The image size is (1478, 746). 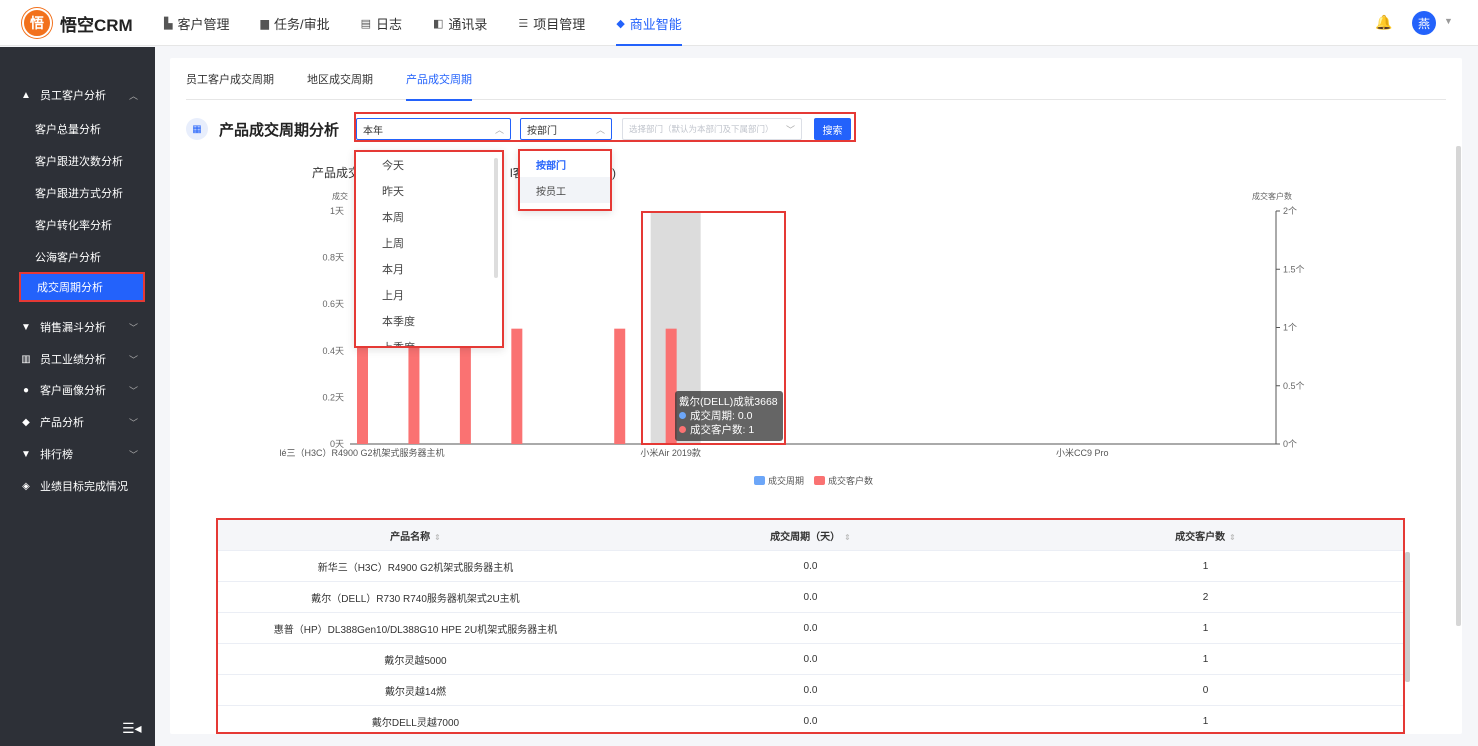 What do you see at coordinates (429, 191) in the screenshot?
I see `time-option-1: 昨天` at bounding box center [429, 191].